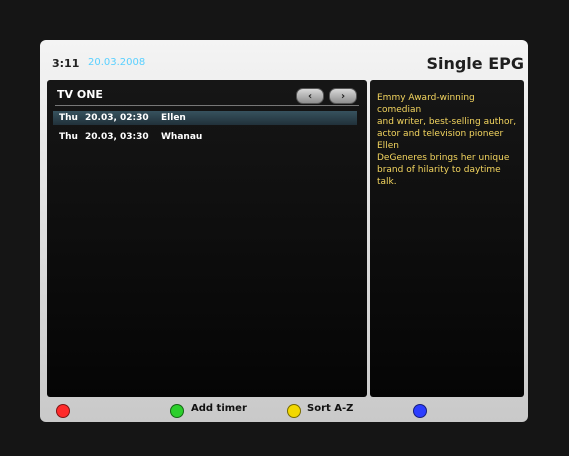  I want to click on program-row: Thu 20.03, 03:30 Whanau, so click(205, 137).